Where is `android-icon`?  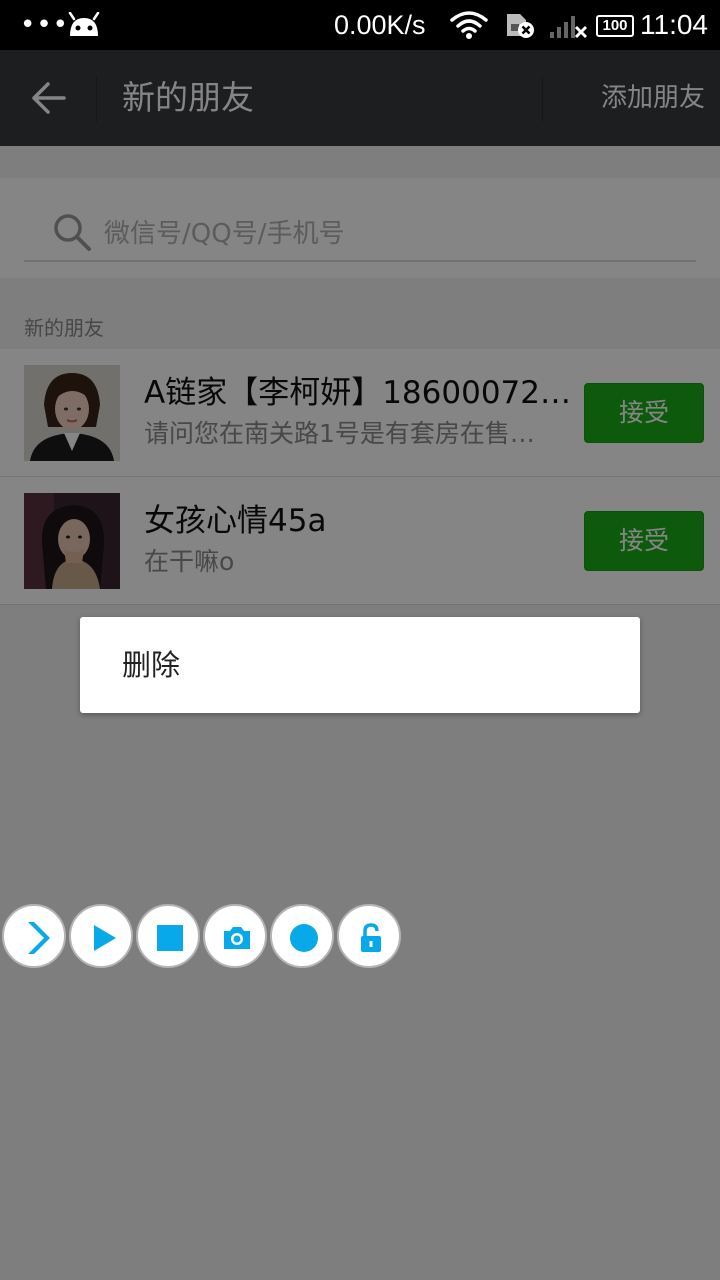
android-icon is located at coordinates (84, 24).